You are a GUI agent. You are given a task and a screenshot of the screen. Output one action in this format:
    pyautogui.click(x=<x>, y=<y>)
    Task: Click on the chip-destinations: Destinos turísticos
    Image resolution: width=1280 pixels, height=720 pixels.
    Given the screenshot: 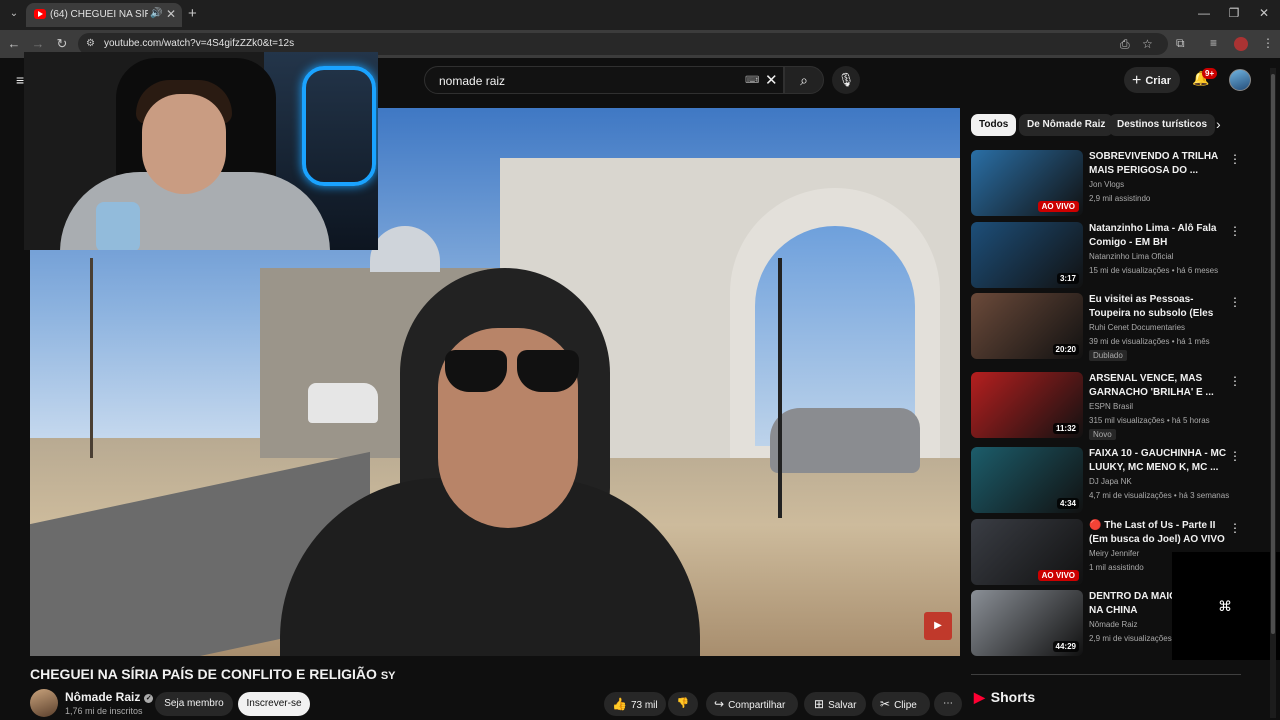 What is the action you would take?
    pyautogui.click(x=1162, y=125)
    